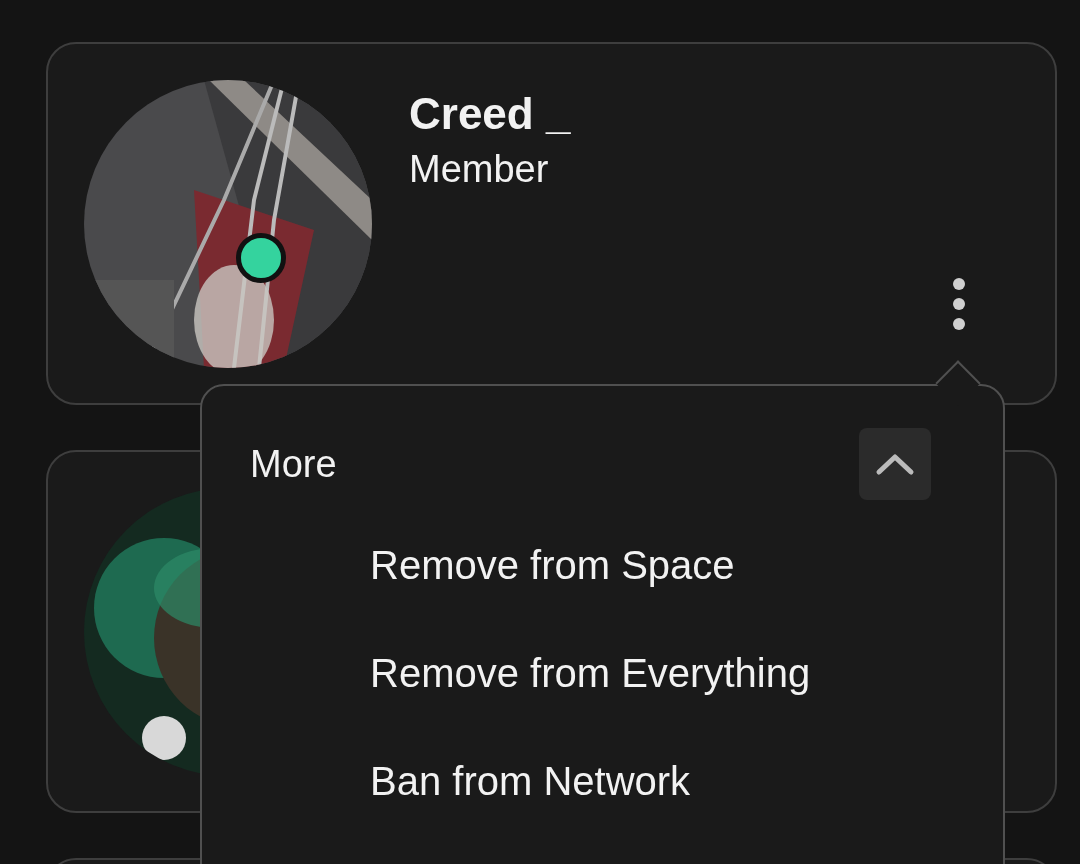 Image resolution: width=1080 pixels, height=864 pixels. I want to click on menu-item: Remove from Everything, so click(590, 673).